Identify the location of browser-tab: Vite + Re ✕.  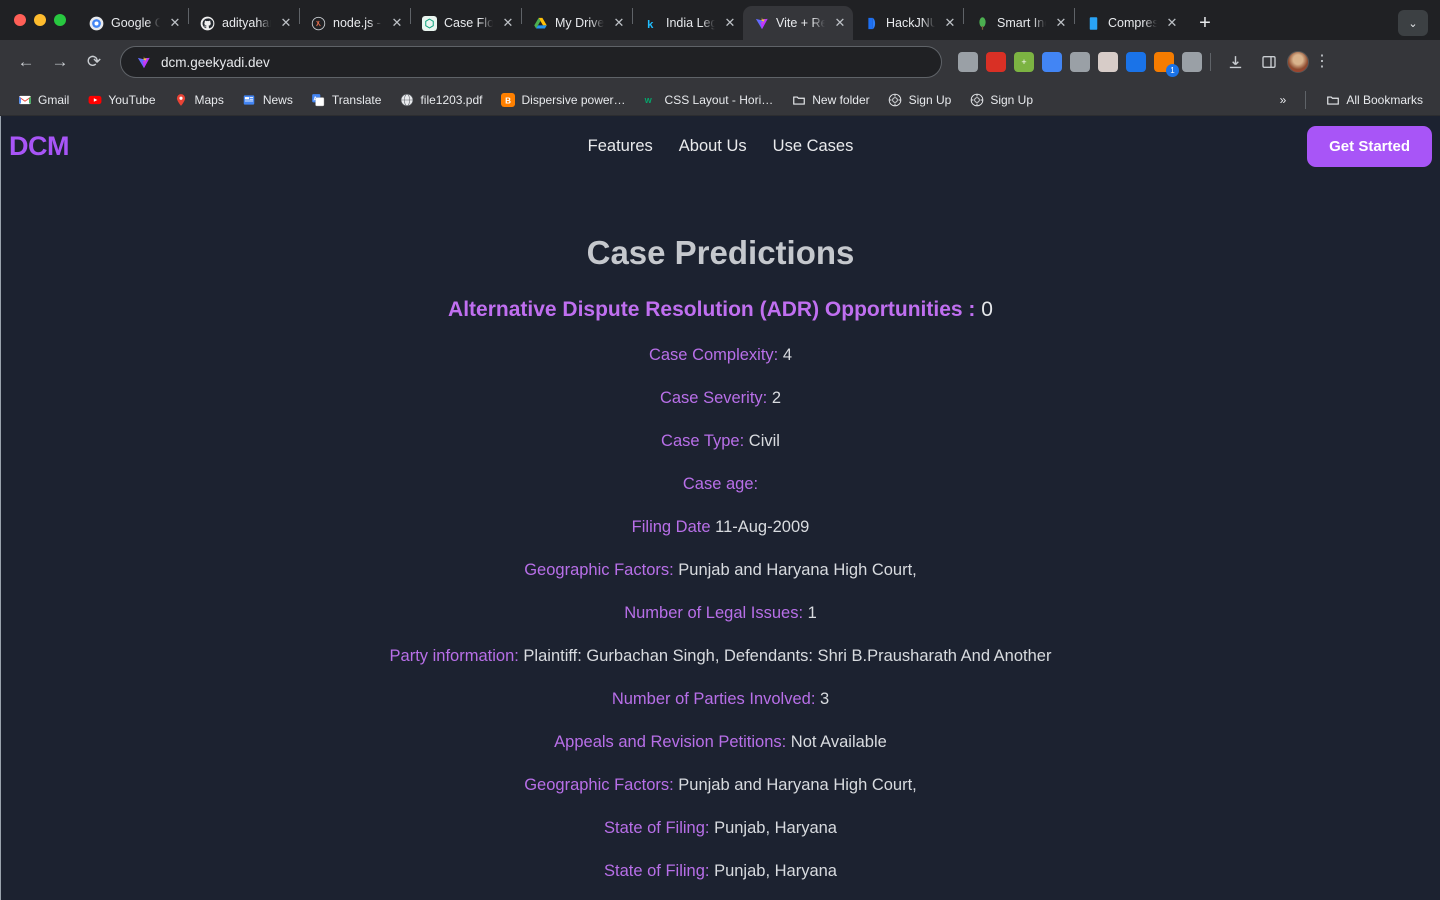
(798, 23).